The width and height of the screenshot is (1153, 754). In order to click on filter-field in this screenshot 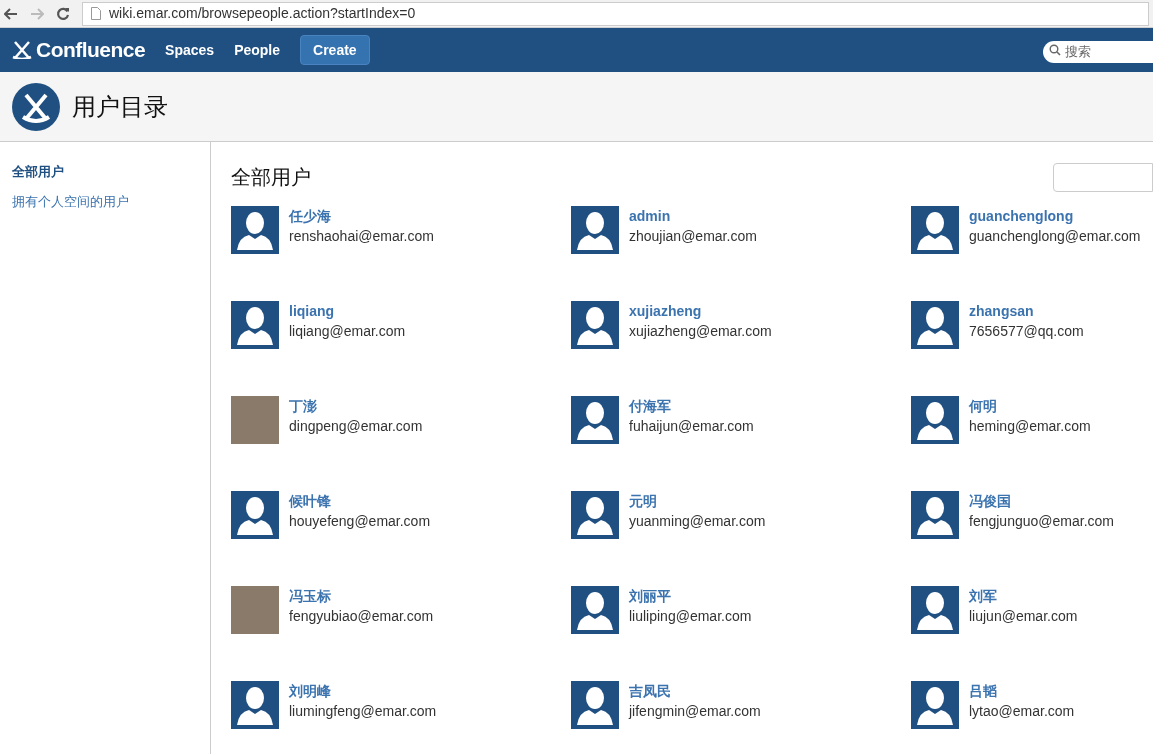, I will do `click(1103, 177)`.